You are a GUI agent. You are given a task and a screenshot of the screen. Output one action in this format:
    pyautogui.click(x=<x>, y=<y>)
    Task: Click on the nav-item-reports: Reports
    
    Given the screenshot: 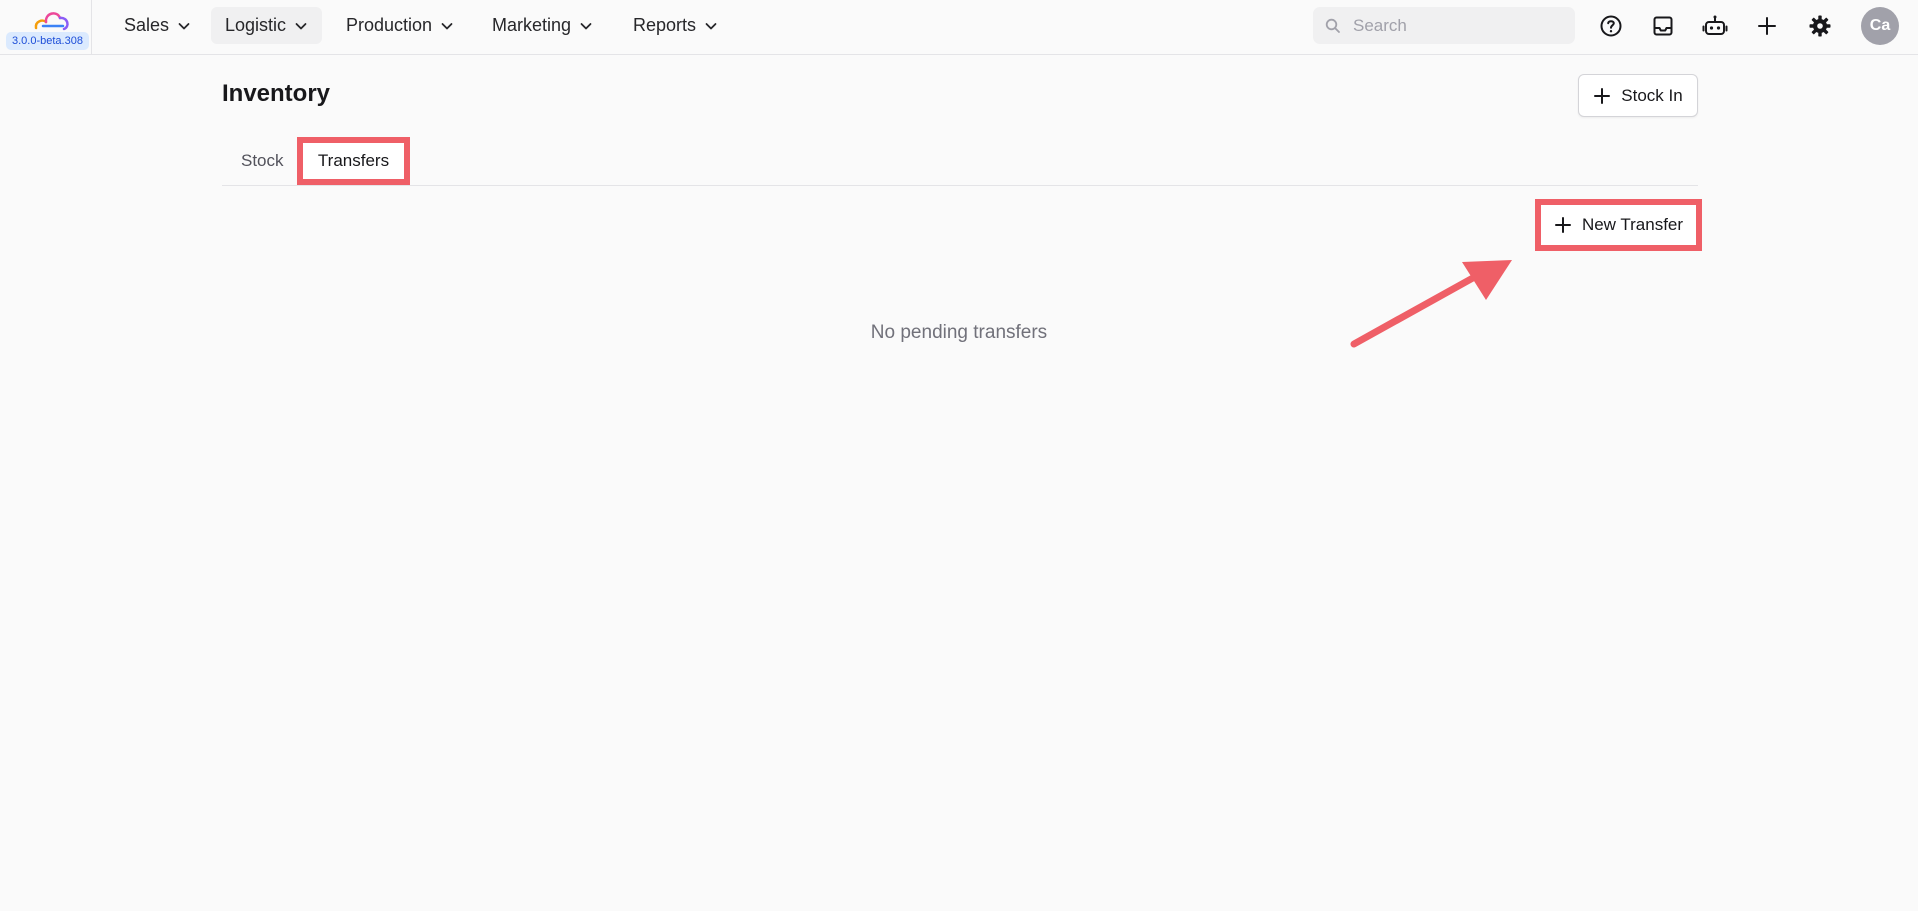 What is the action you would take?
    pyautogui.click(x=675, y=25)
    